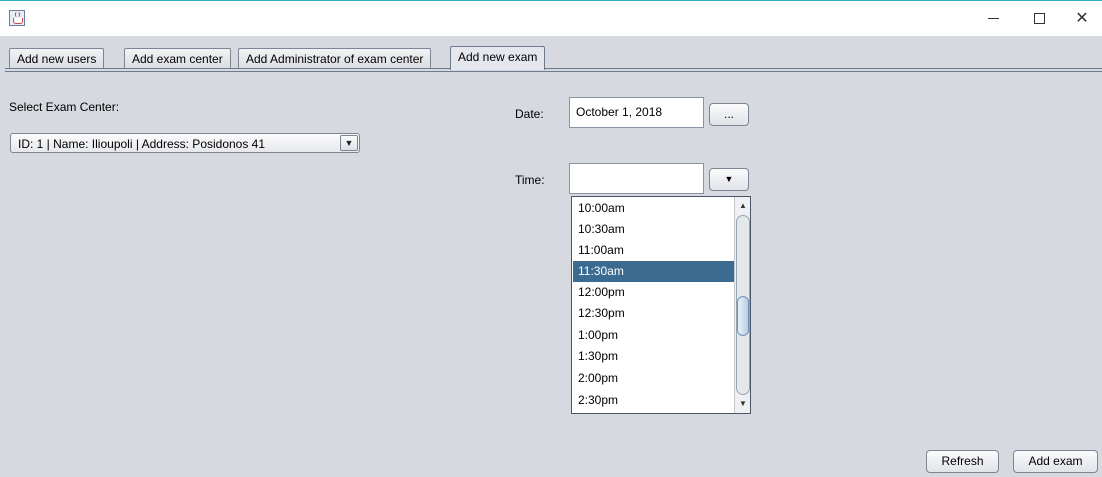 Image resolution: width=1102 pixels, height=477 pixels. Describe the element at coordinates (529, 114) in the screenshot. I see `date-label: Date:` at that location.